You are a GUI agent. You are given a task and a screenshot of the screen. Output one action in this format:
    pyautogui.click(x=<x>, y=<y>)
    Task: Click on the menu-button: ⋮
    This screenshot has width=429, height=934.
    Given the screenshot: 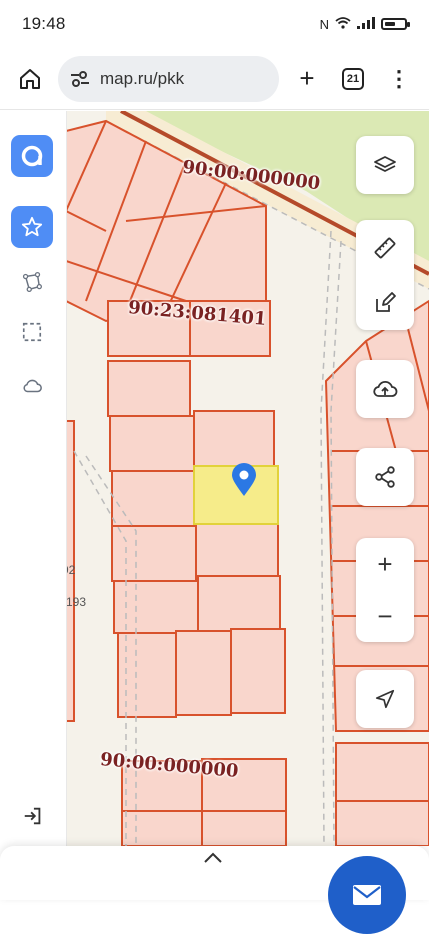 What is the action you would take?
    pyautogui.click(x=399, y=79)
    